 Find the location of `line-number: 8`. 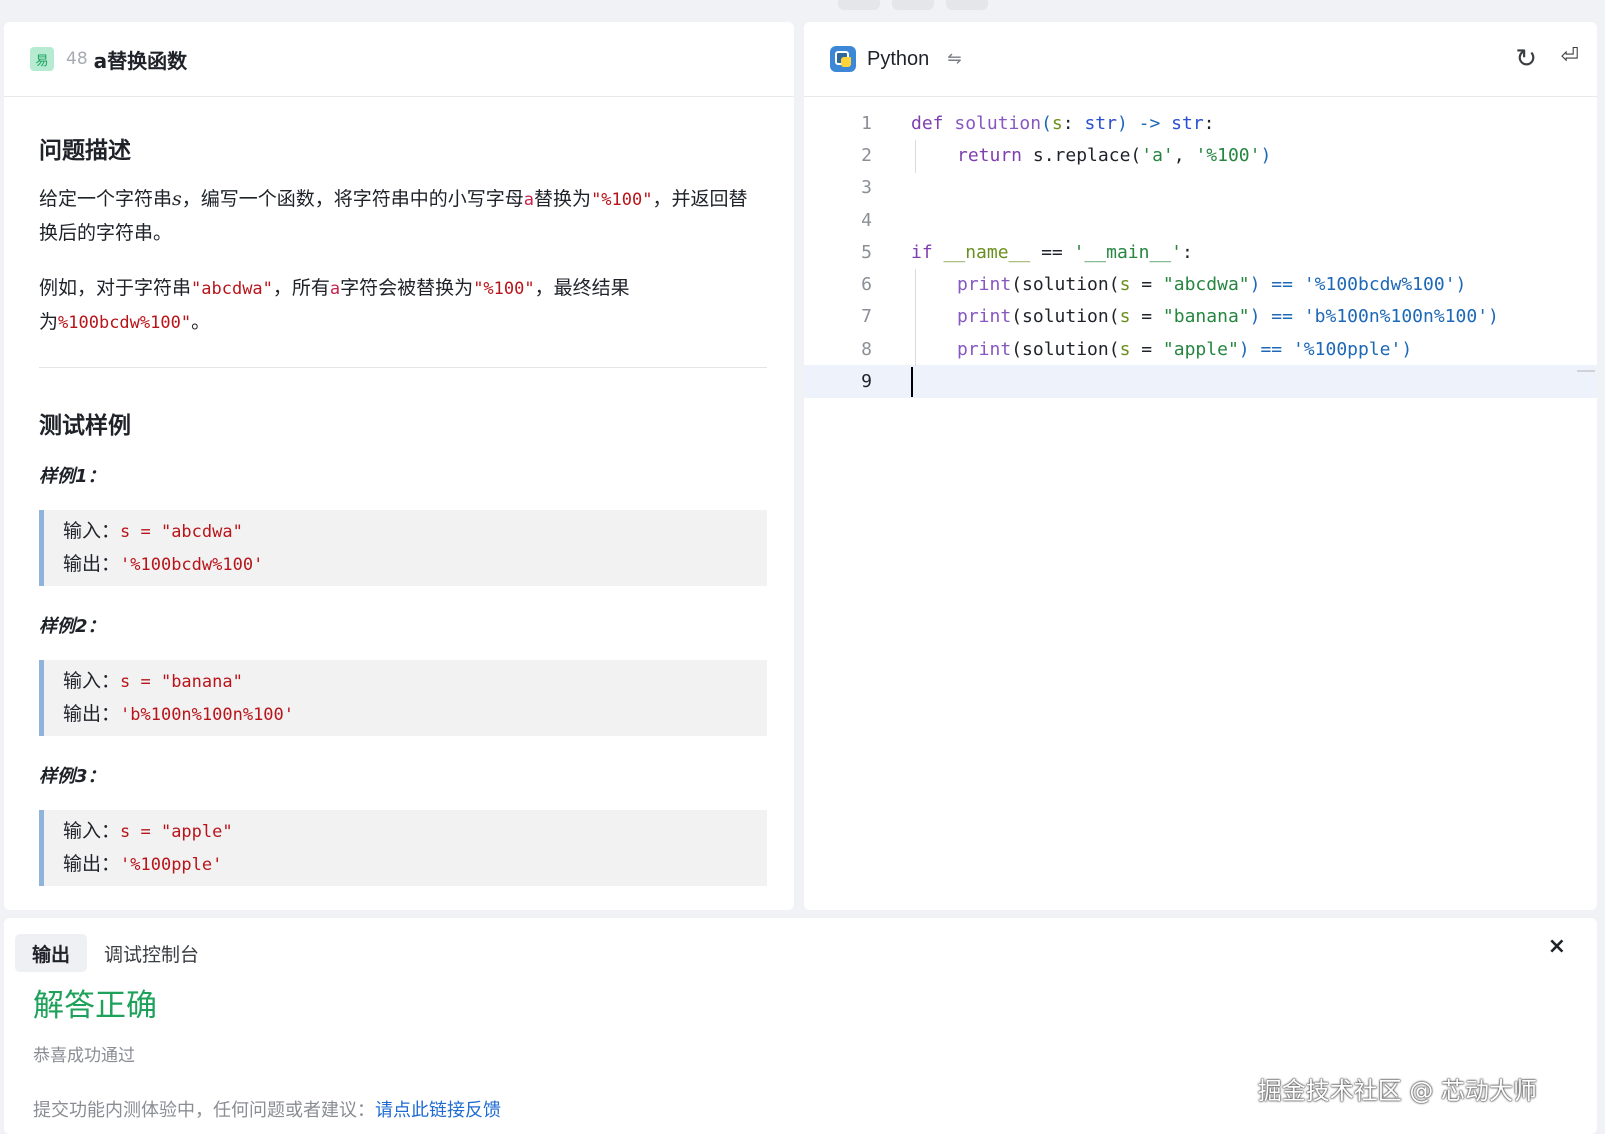

line-number: 8 is located at coordinates (866, 349).